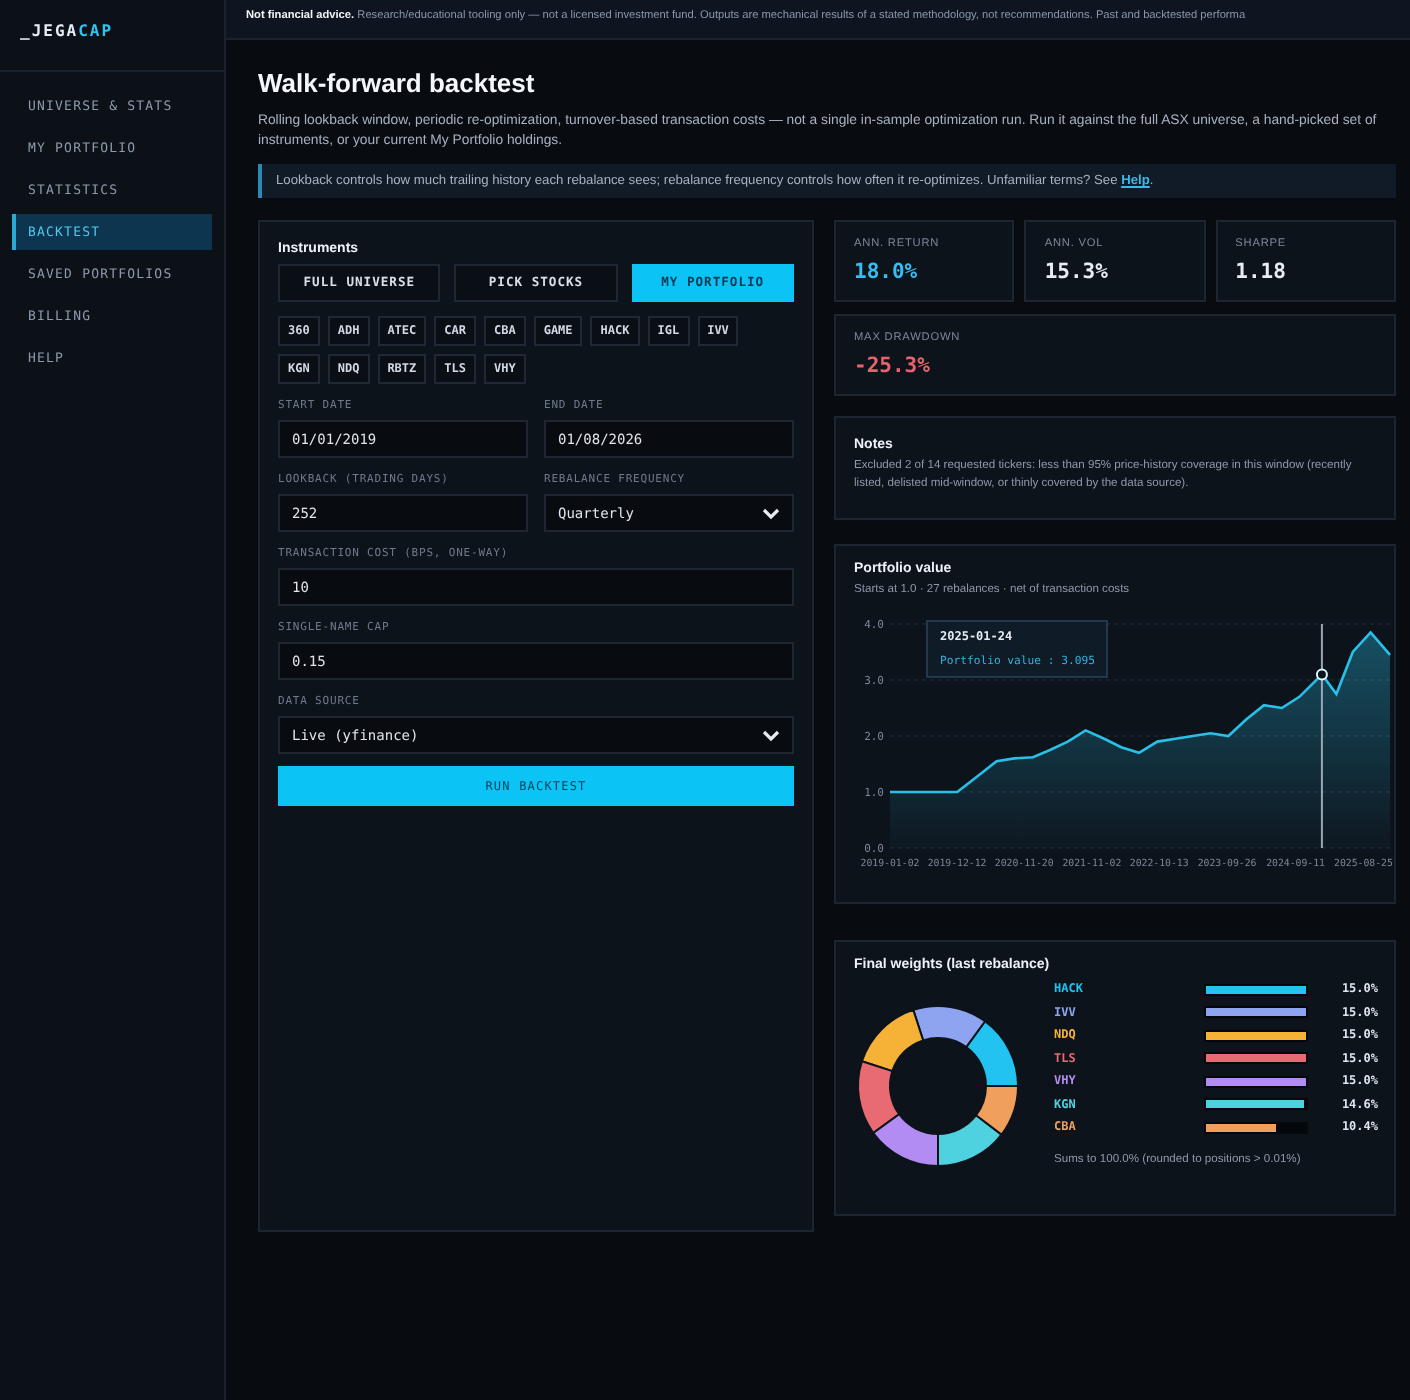  I want to click on logo: _JEGACAP, so click(112, 36).